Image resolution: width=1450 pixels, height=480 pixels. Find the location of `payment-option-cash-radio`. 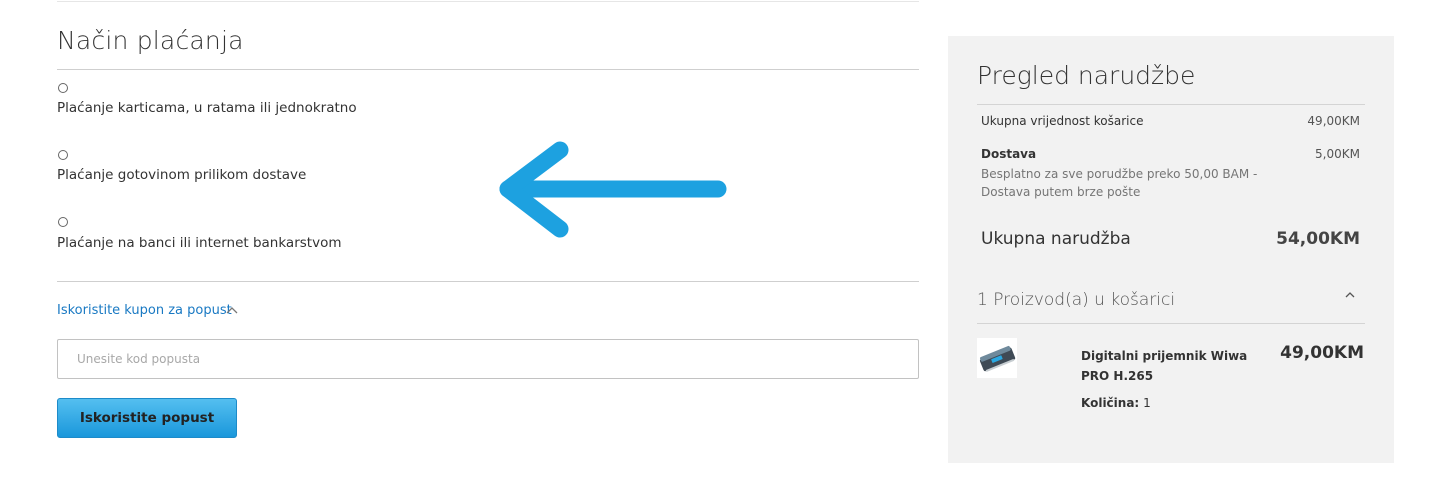

payment-option-cash-radio is located at coordinates (63, 155).